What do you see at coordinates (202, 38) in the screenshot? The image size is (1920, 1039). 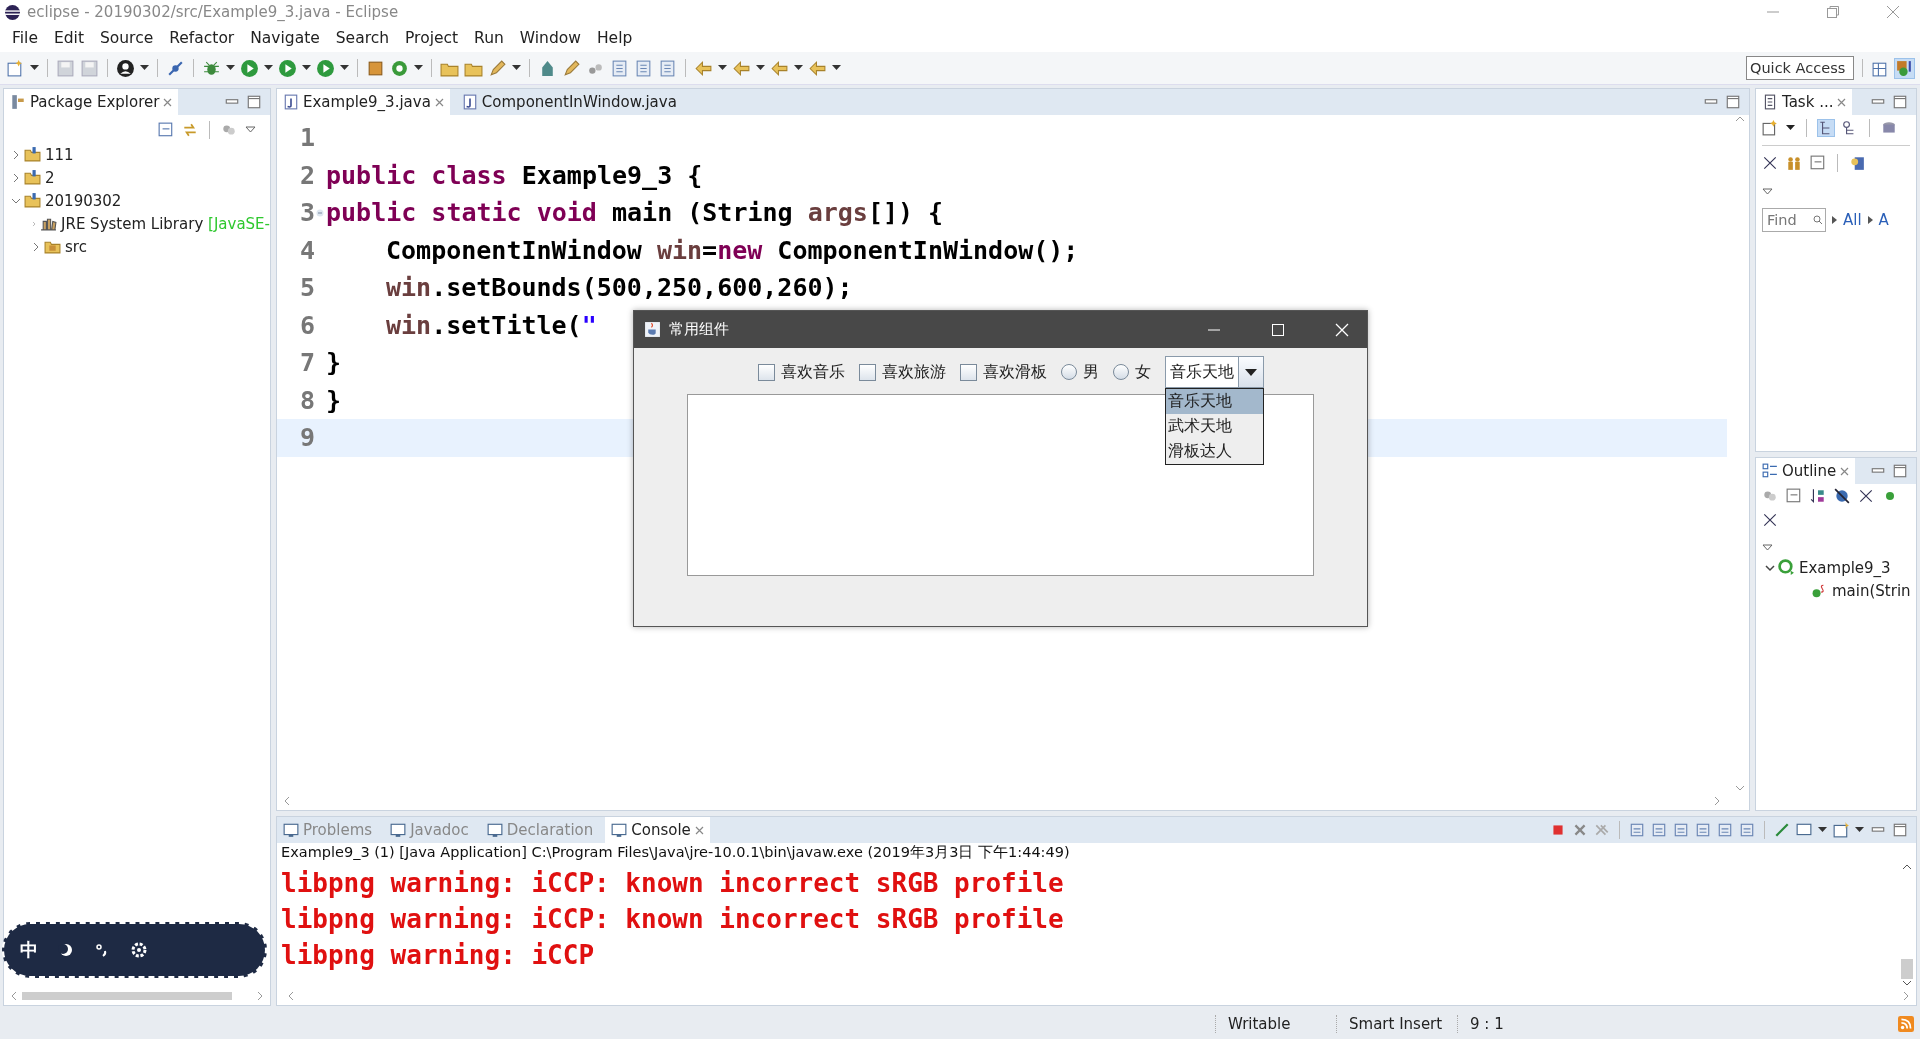 I see `menu-item: Refactor` at bounding box center [202, 38].